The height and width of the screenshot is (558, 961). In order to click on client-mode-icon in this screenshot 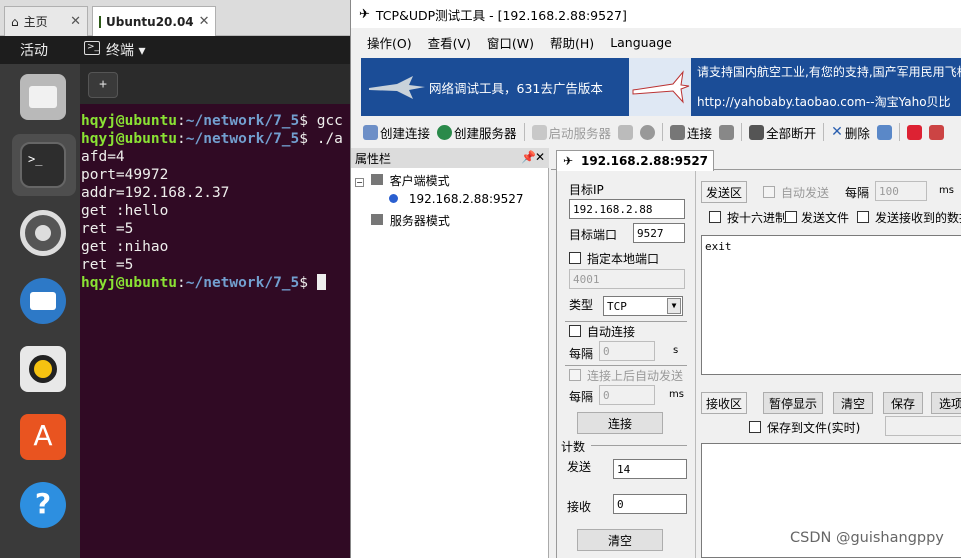, I will do `click(376, 179)`.